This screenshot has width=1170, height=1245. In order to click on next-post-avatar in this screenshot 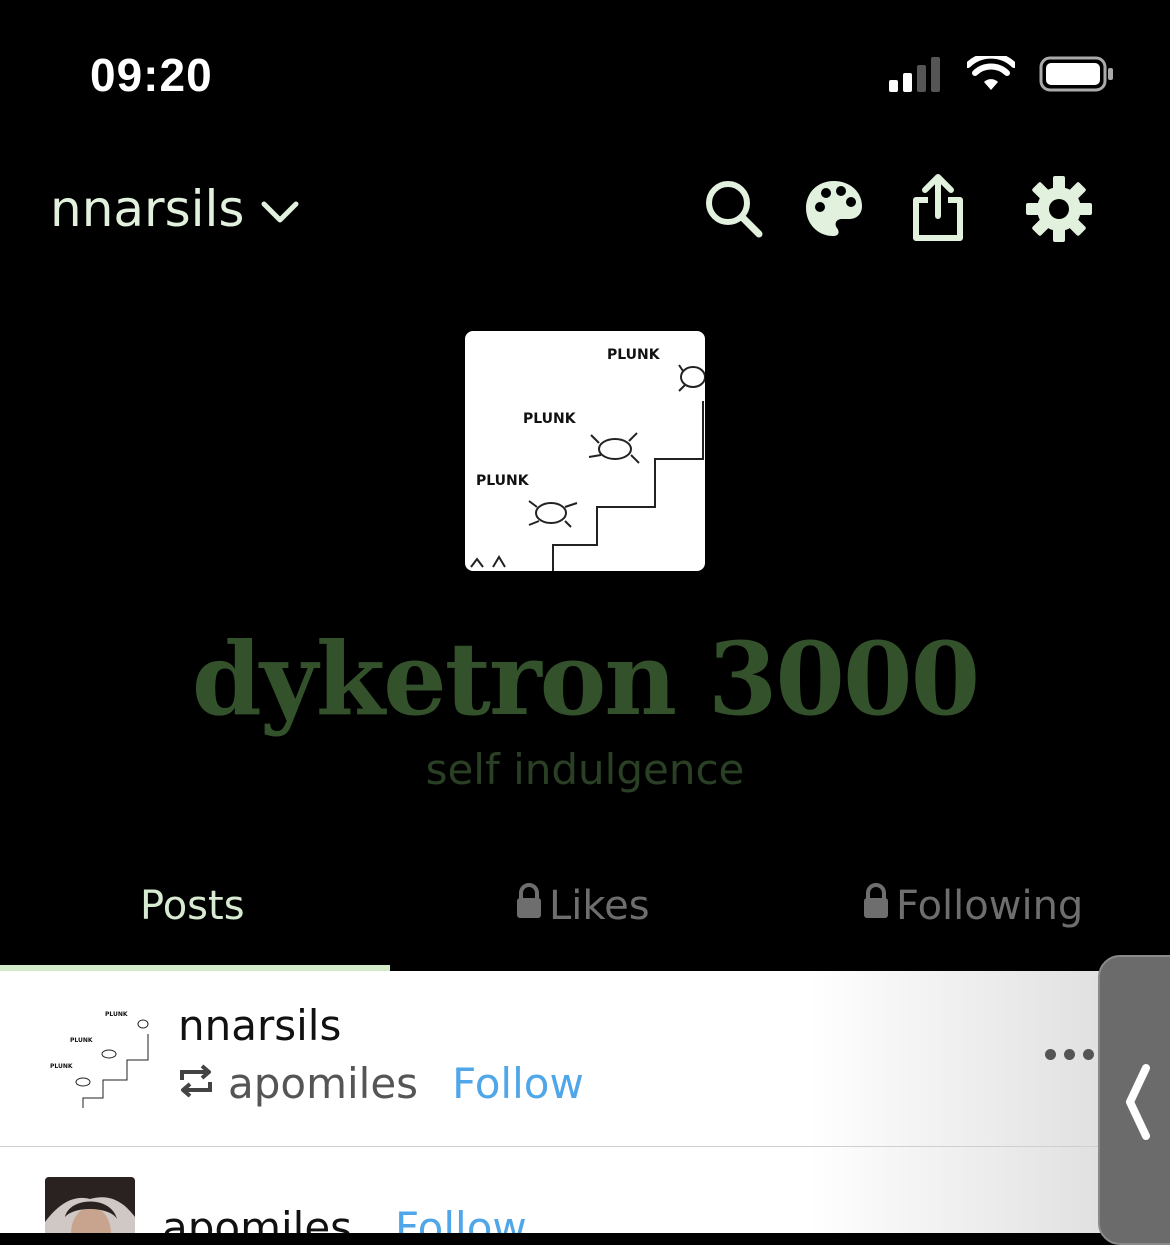, I will do `click(90, 1205)`.